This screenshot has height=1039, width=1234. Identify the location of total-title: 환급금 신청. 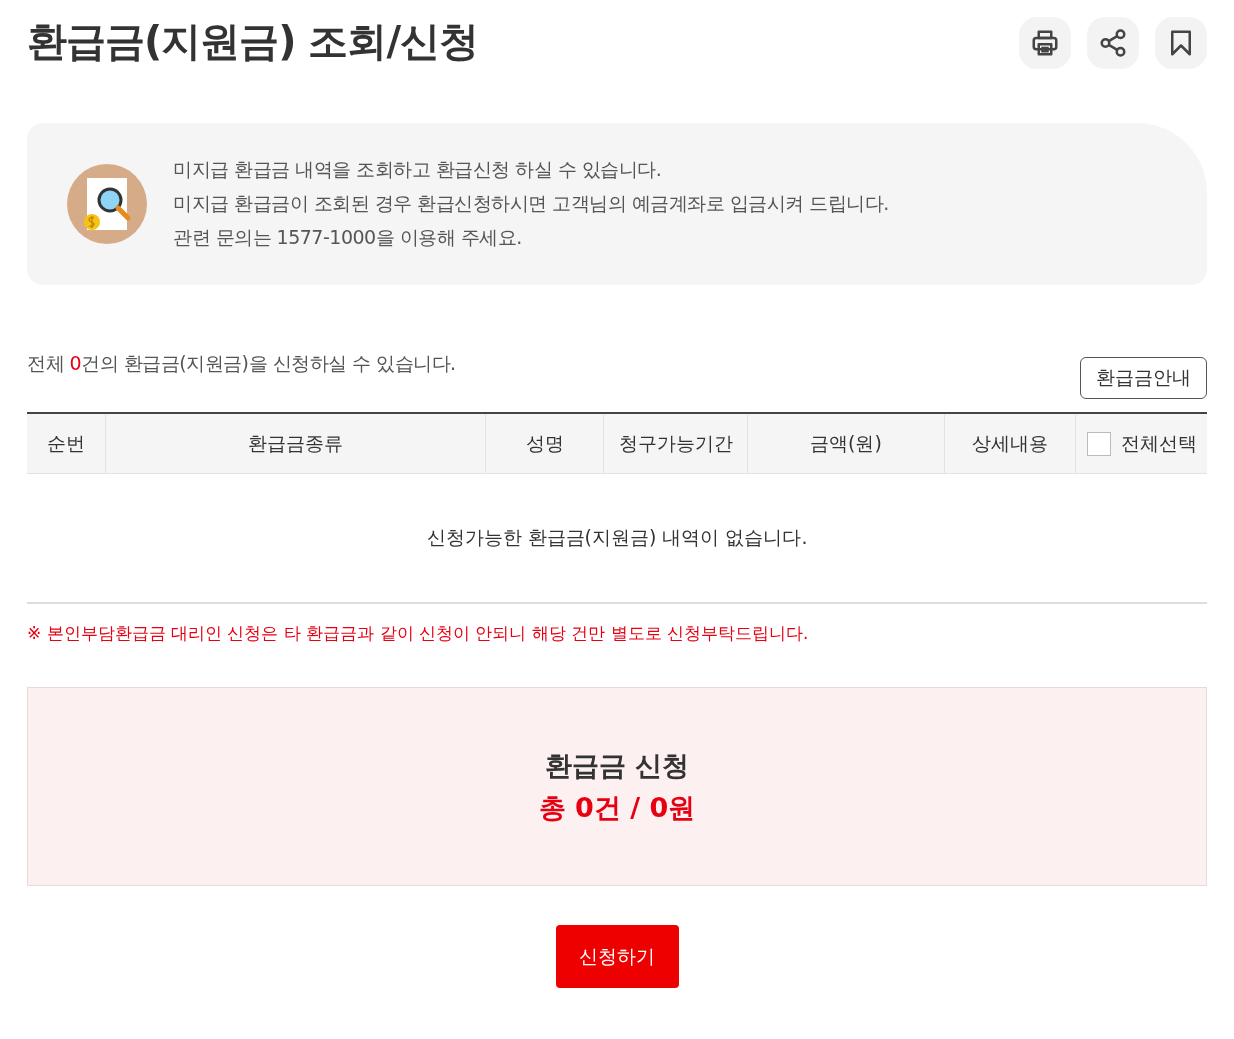
(617, 765).